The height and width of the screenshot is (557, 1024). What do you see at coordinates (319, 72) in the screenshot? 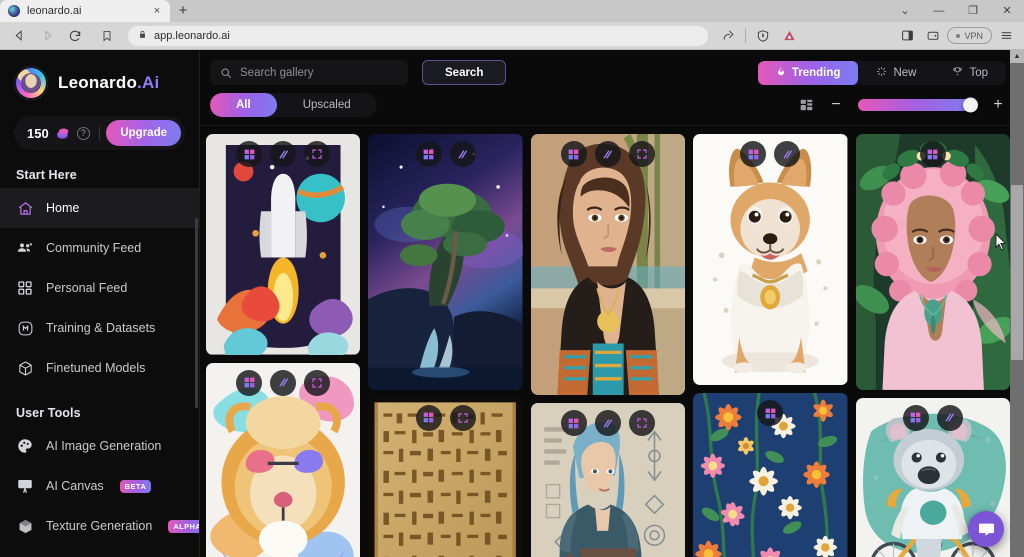
I see `search-input` at bounding box center [319, 72].